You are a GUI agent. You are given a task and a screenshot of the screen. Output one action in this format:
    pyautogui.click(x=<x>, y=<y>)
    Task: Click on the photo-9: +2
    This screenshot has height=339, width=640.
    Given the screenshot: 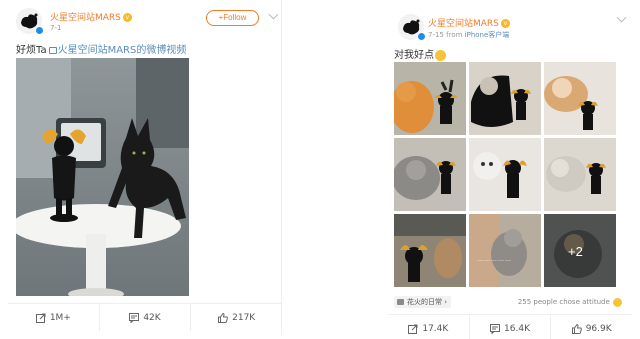 What is the action you would take?
    pyautogui.click(x=580, y=250)
    